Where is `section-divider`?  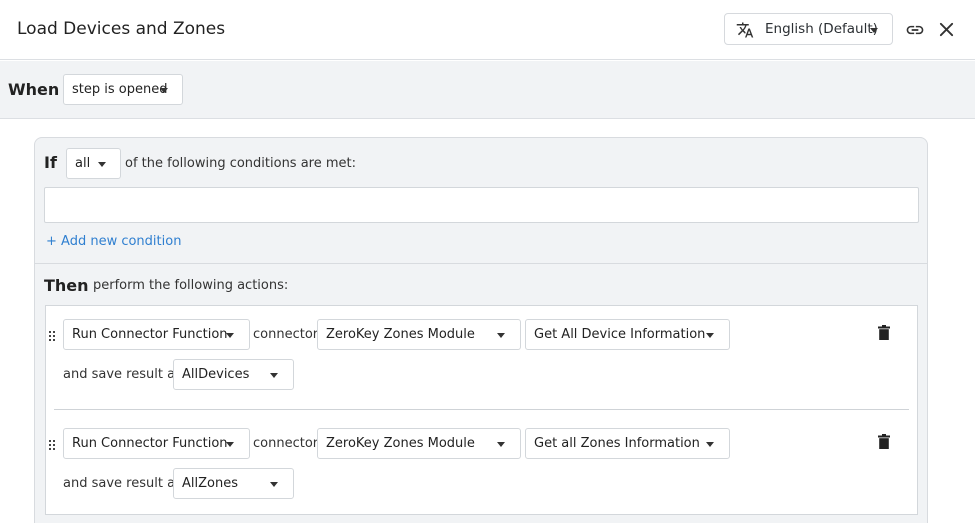 section-divider is located at coordinates (481, 263).